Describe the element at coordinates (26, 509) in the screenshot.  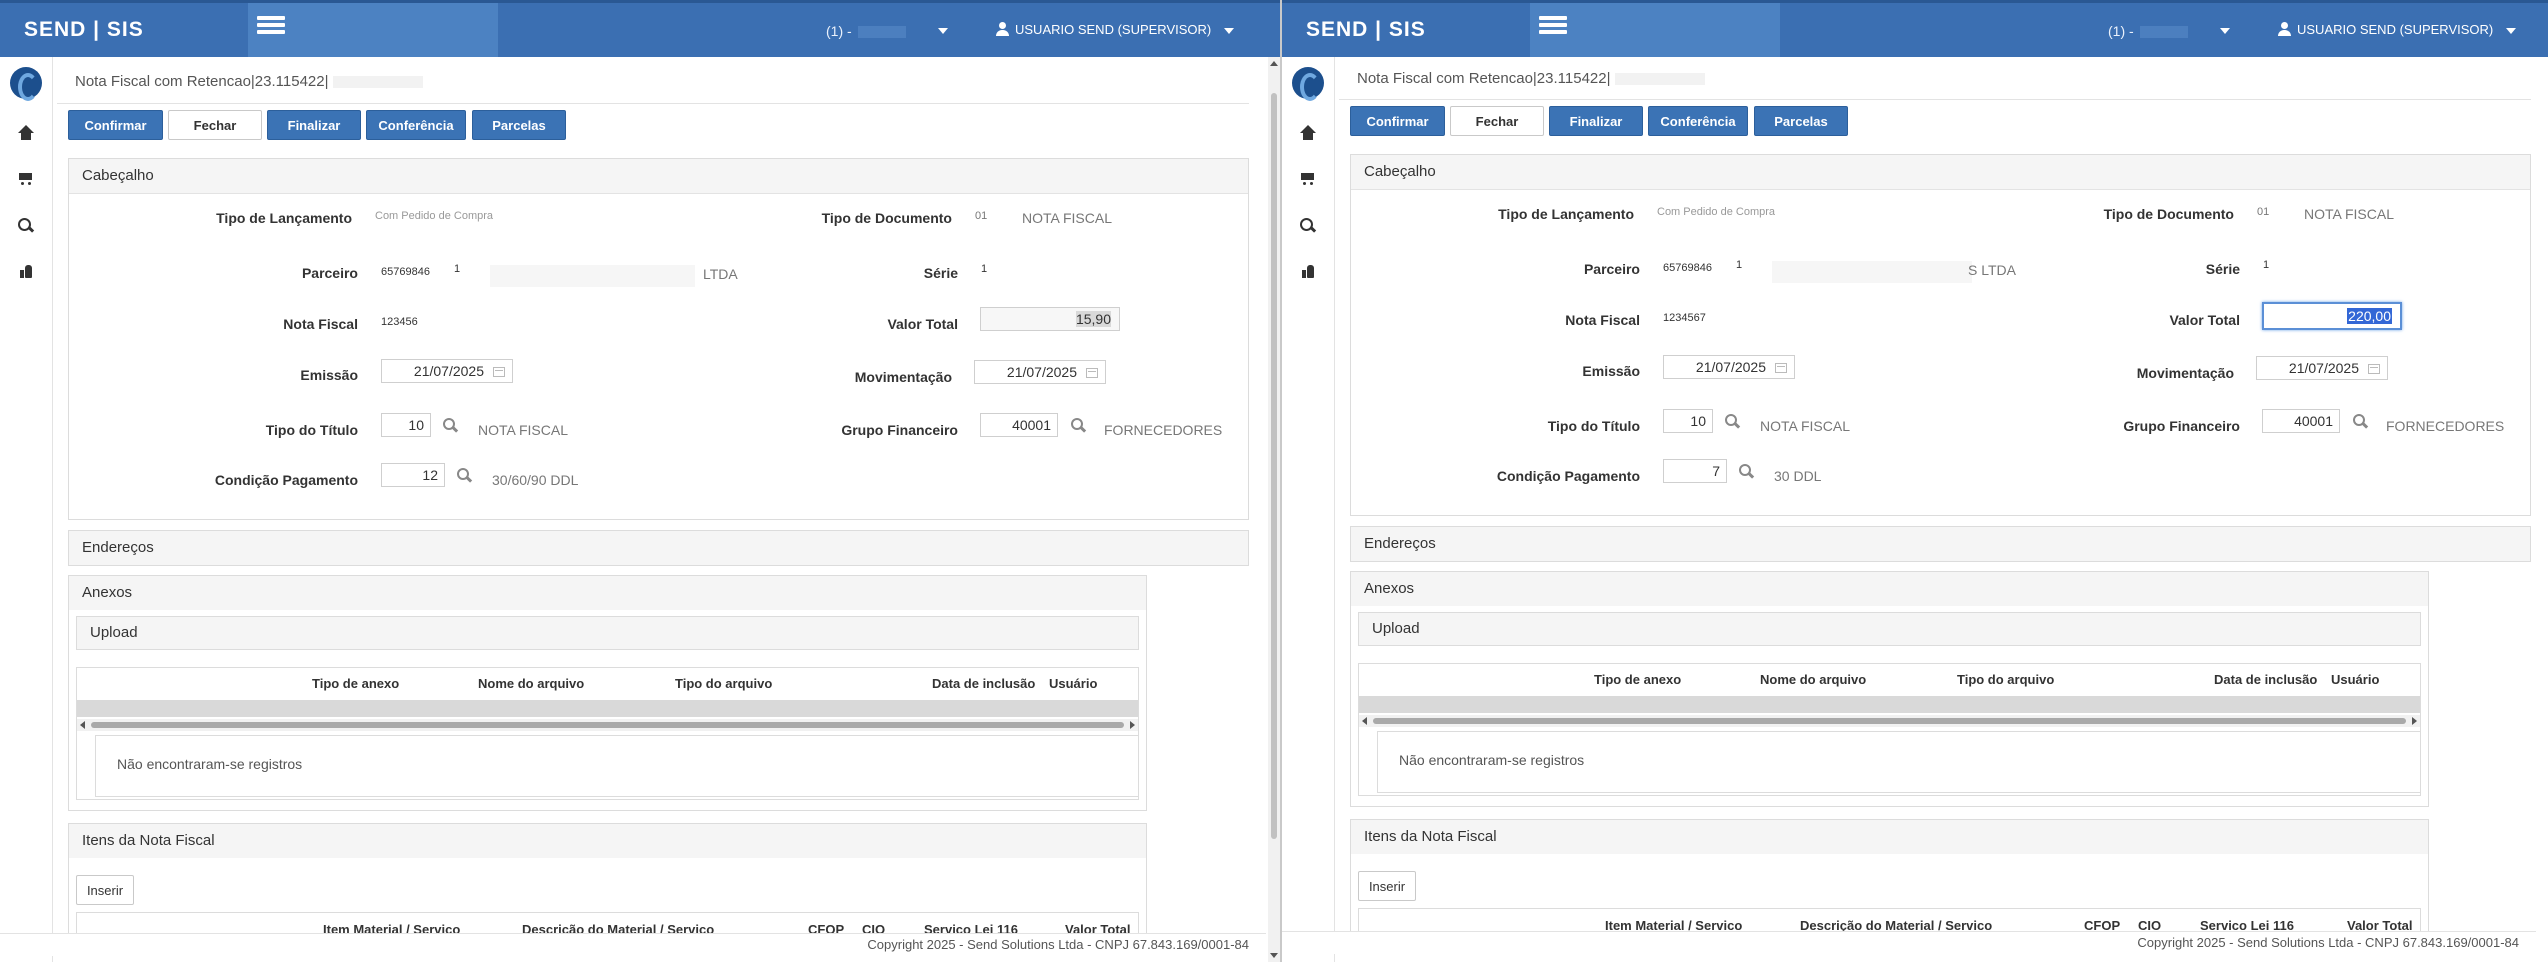
I see `sidebar` at that location.